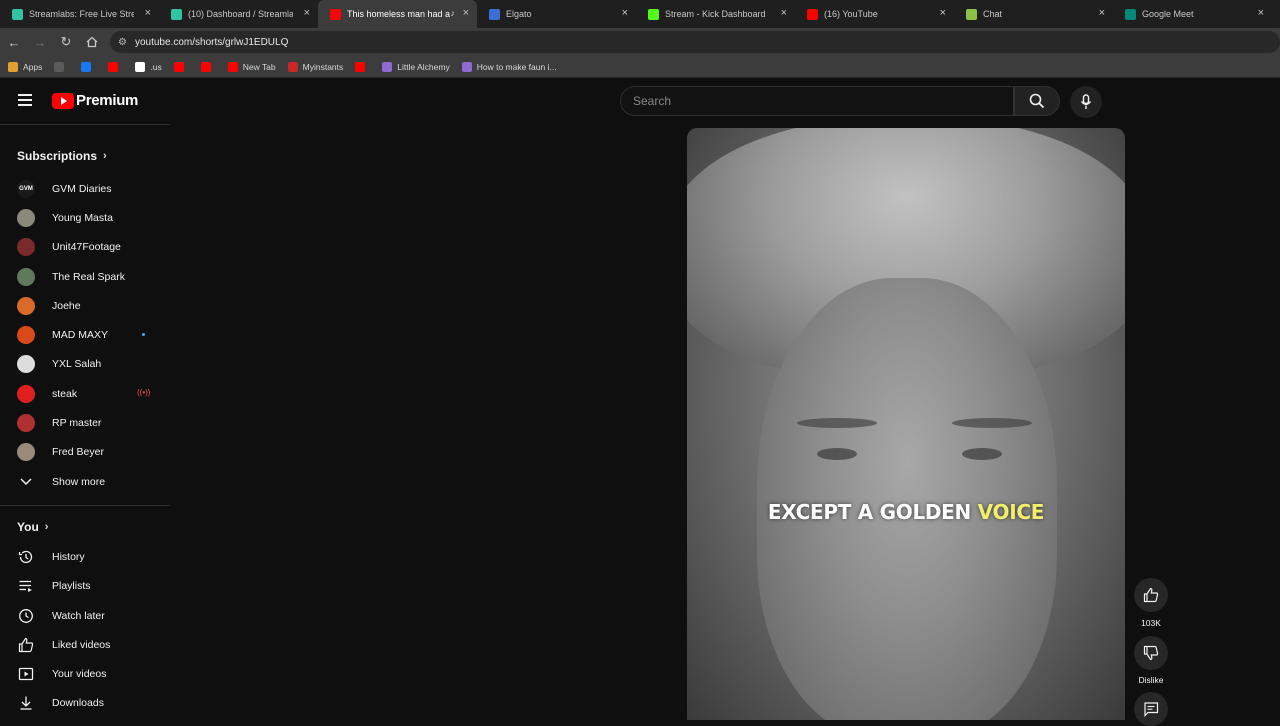 The width and height of the screenshot is (1280, 726). What do you see at coordinates (26, 188) in the screenshot?
I see `channel-avatar: GVM` at bounding box center [26, 188].